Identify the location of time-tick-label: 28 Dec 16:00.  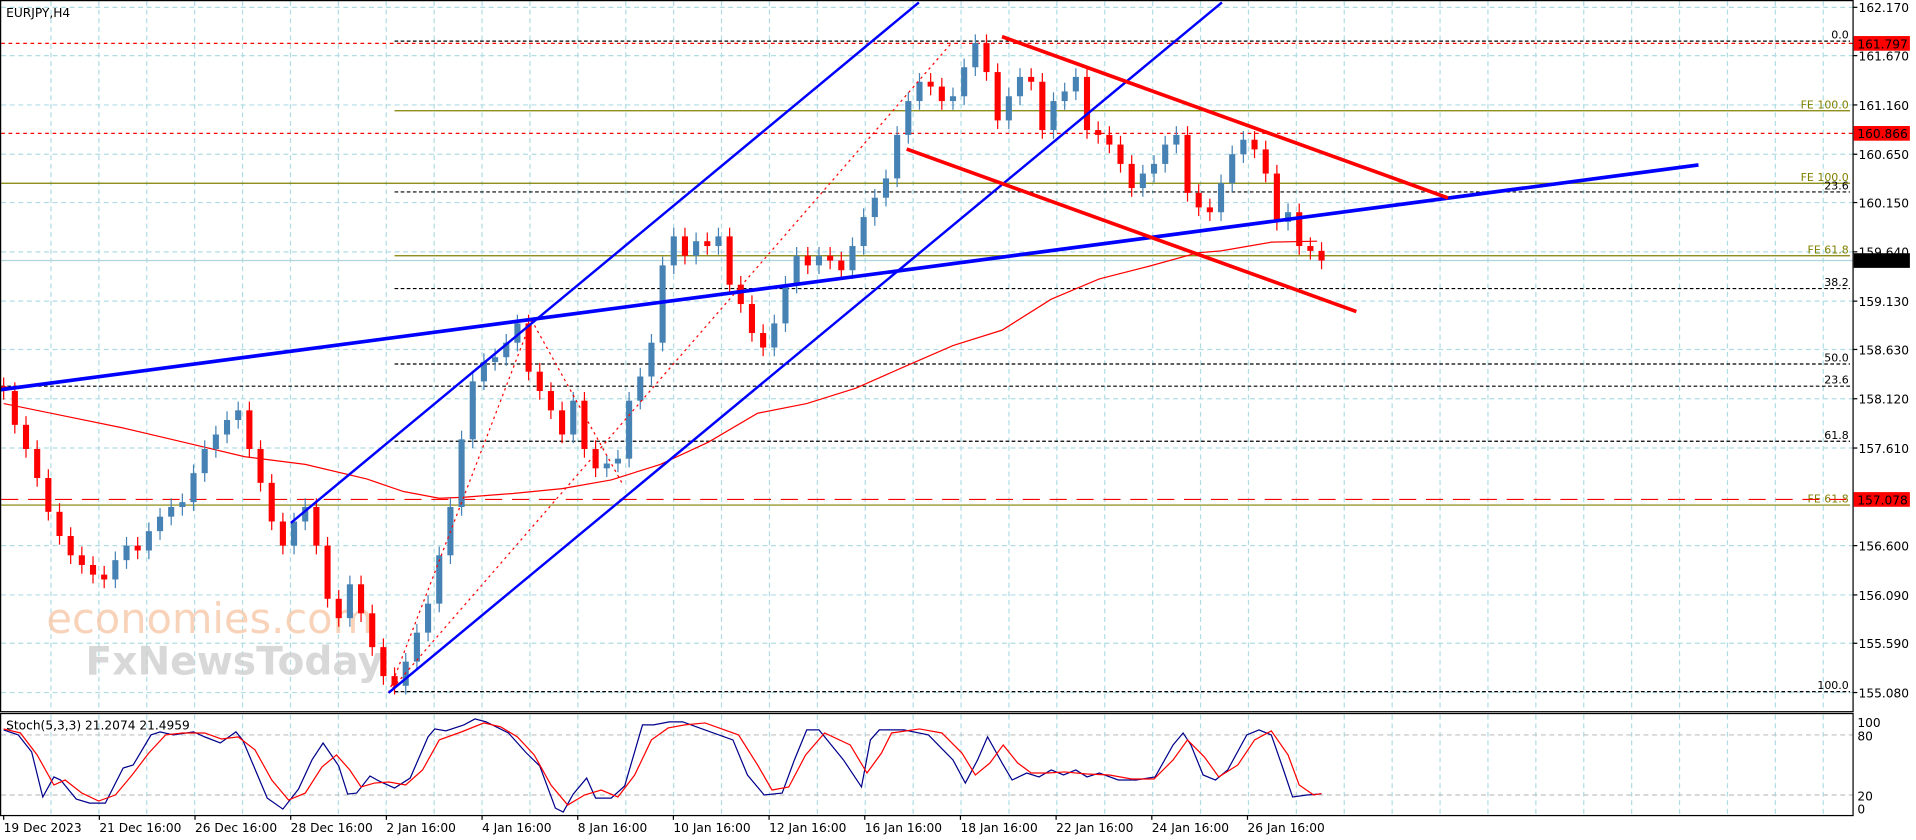
(332, 828).